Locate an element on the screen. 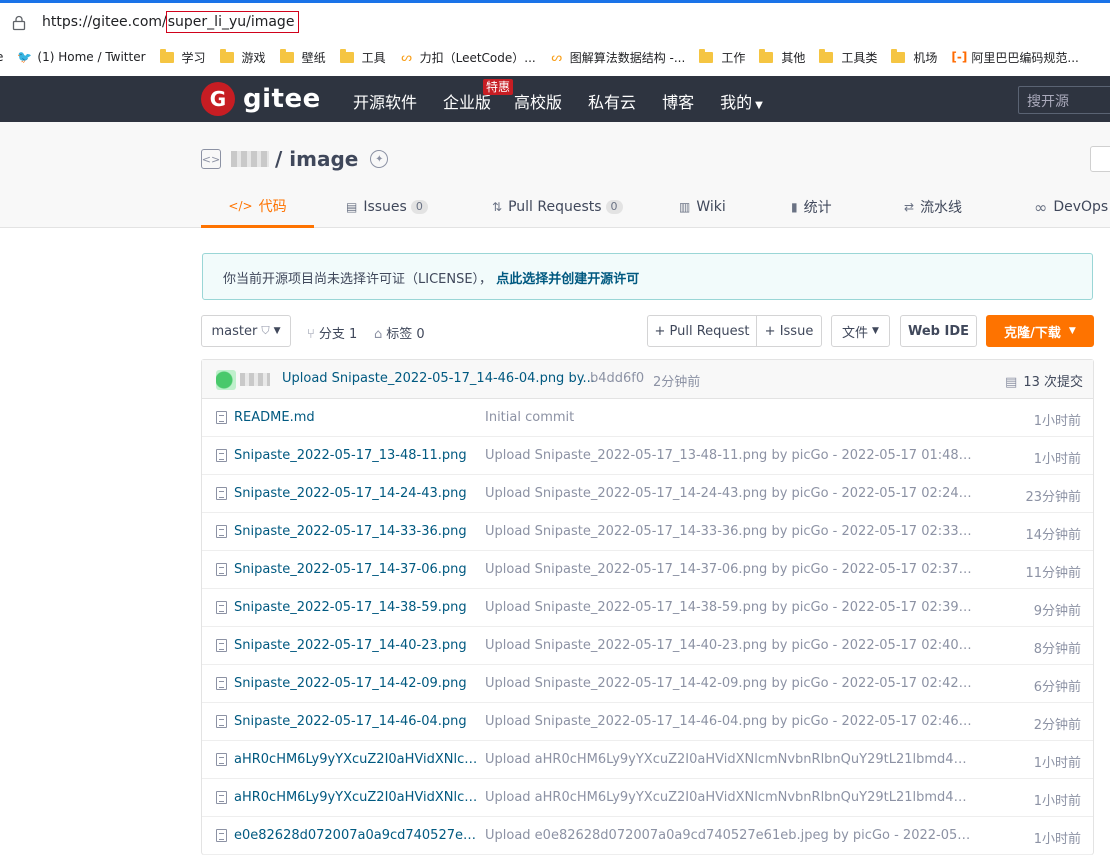 Image resolution: width=1110 pixels, height=862 pixels. branch-select: master ⛉ ▼ is located at coordinates (246, 331).